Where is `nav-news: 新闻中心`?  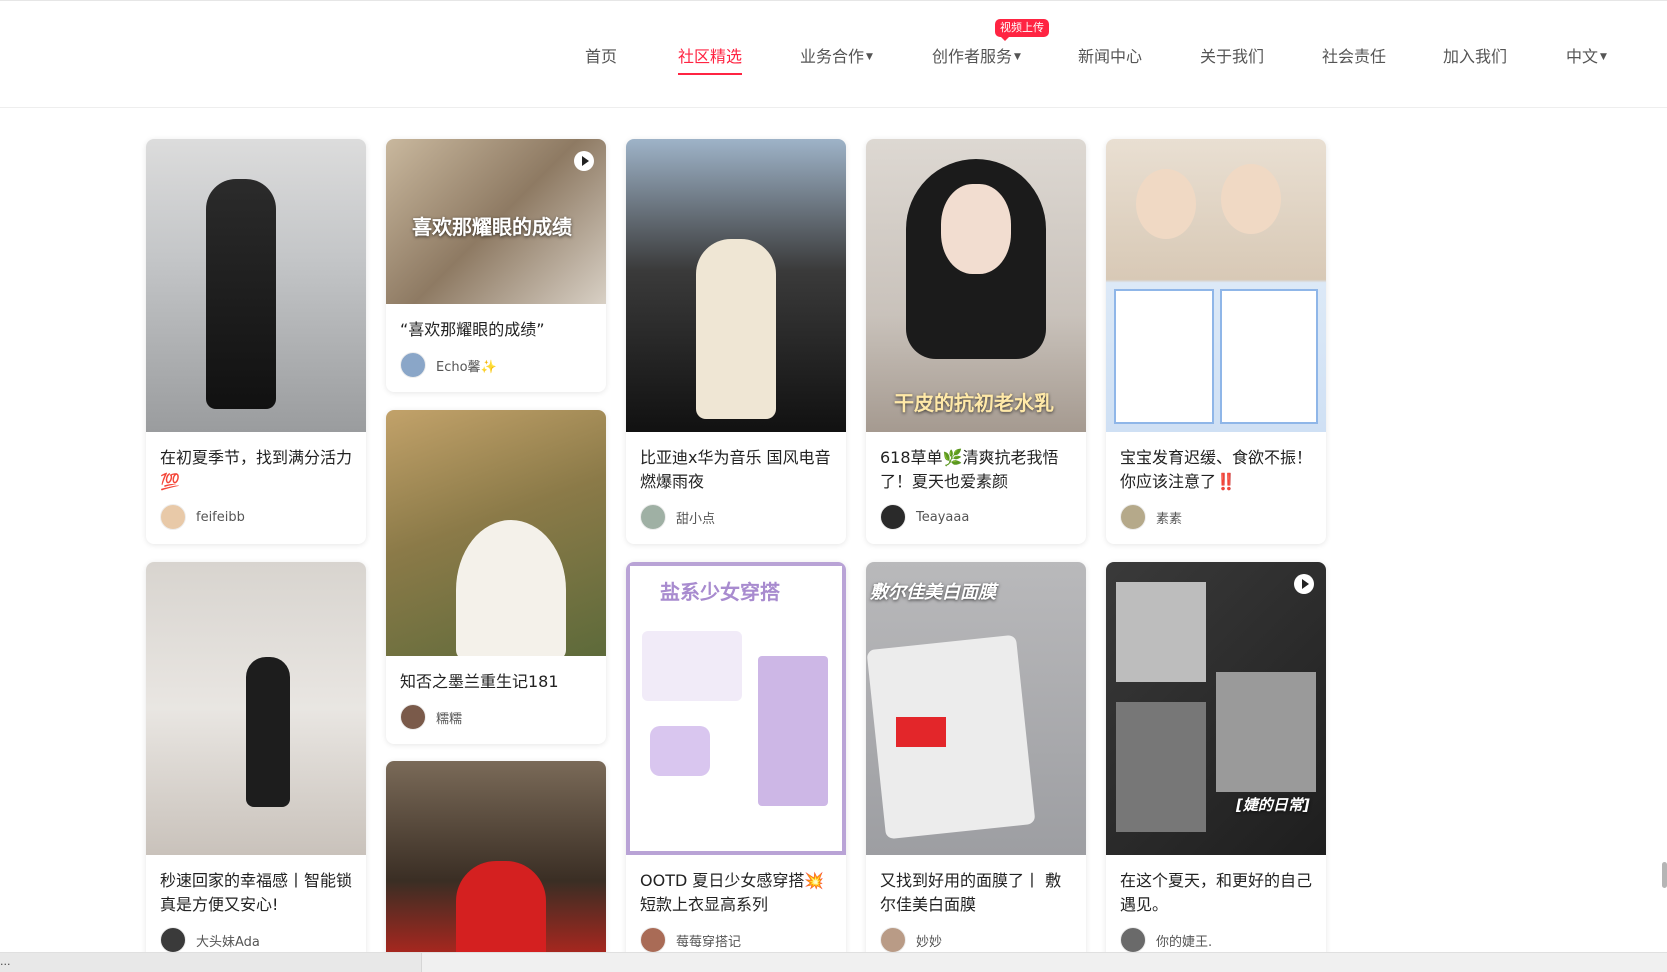 nav-news: 新闻中心 is located at coordinates (1110, 57).